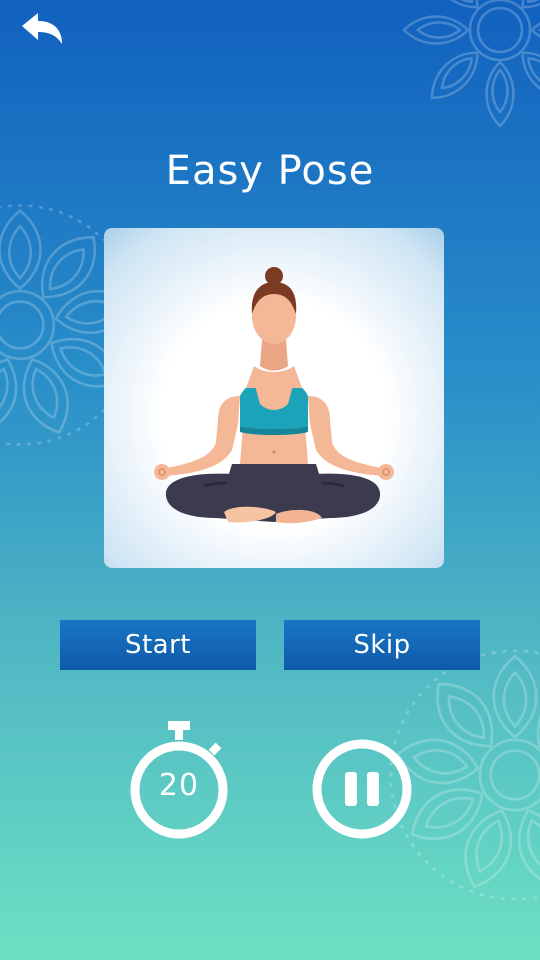 This screenshot has width=540, height=960. What do you see at coordinates (158, 645) in the screenshot?
I see `start-button: Start` at bounding box center [158, 645].